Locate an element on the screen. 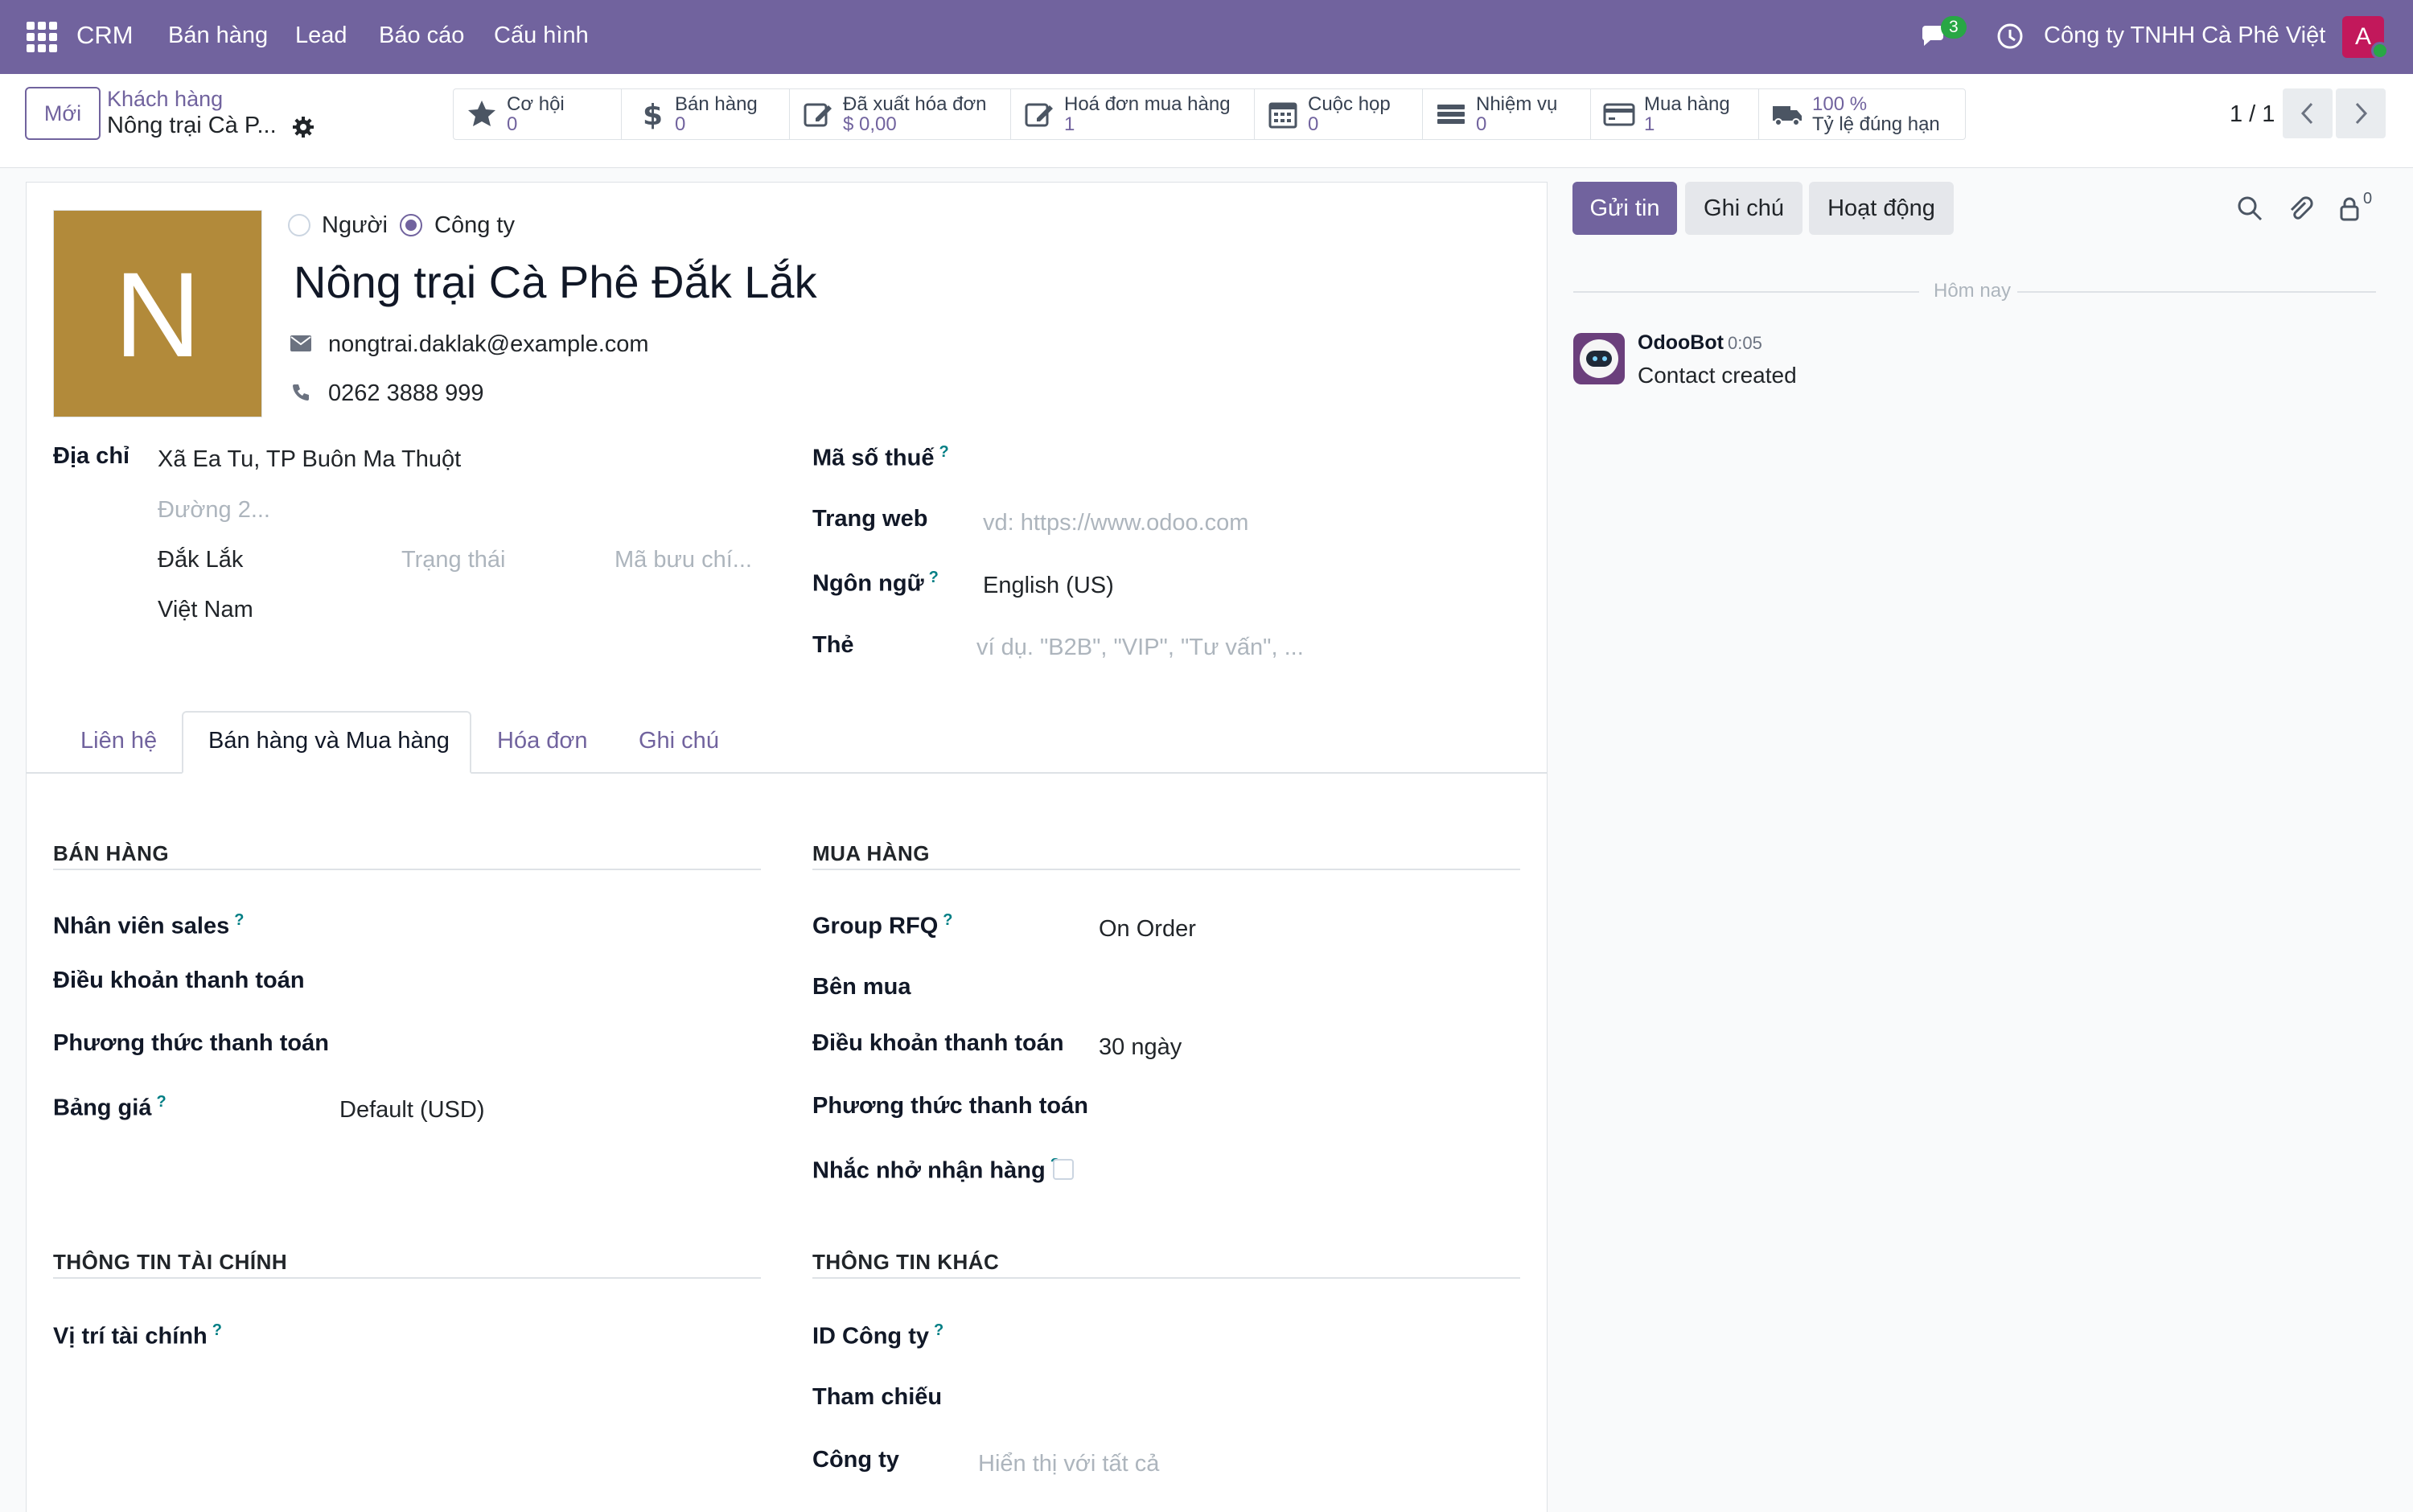 The width and height of the screenshot is (2413, 1512). message-time: 0:05 is located at coordinates (1745, 343).